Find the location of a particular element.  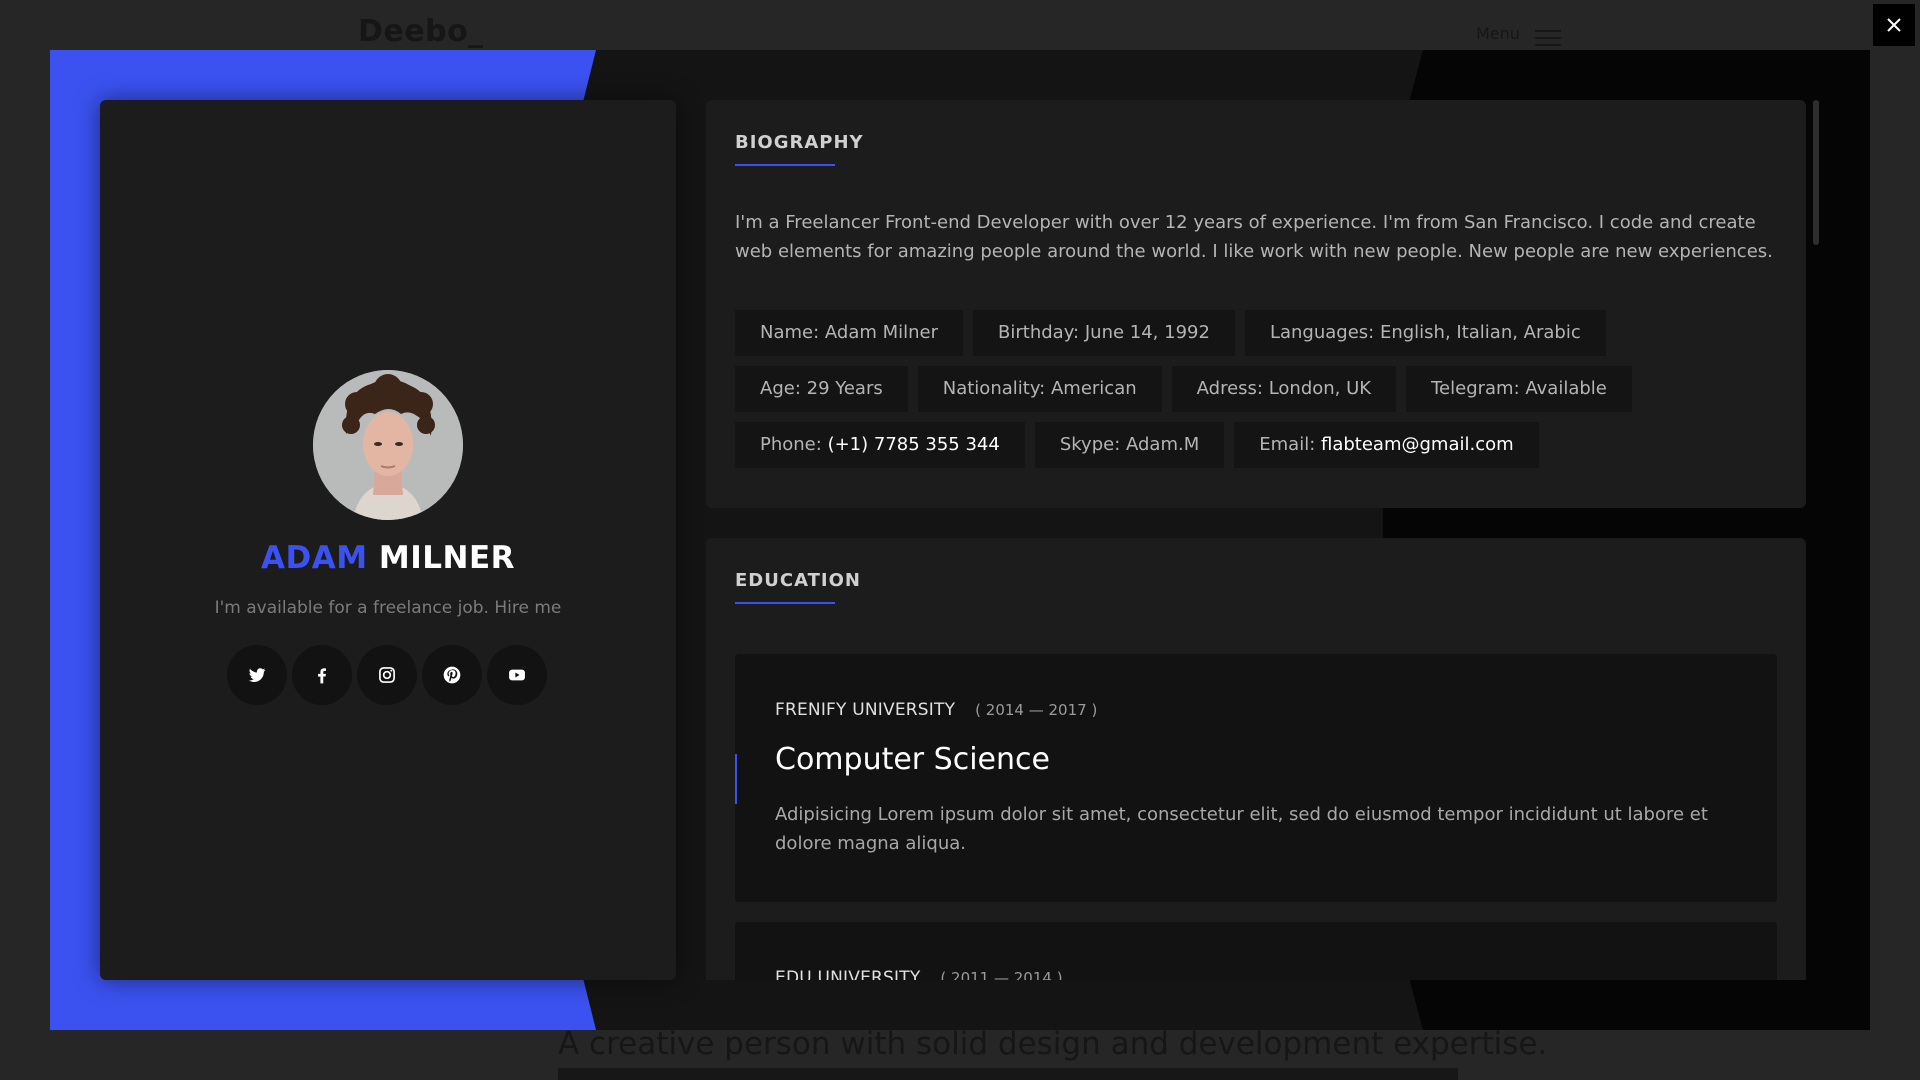

education-accent-bar is located at coordinates (736, 779).